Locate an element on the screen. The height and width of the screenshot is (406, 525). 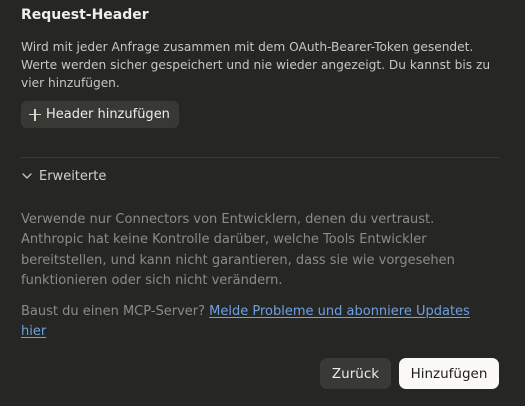
advanced-toggle: Erweiterte is located at coordinates (63, 176).